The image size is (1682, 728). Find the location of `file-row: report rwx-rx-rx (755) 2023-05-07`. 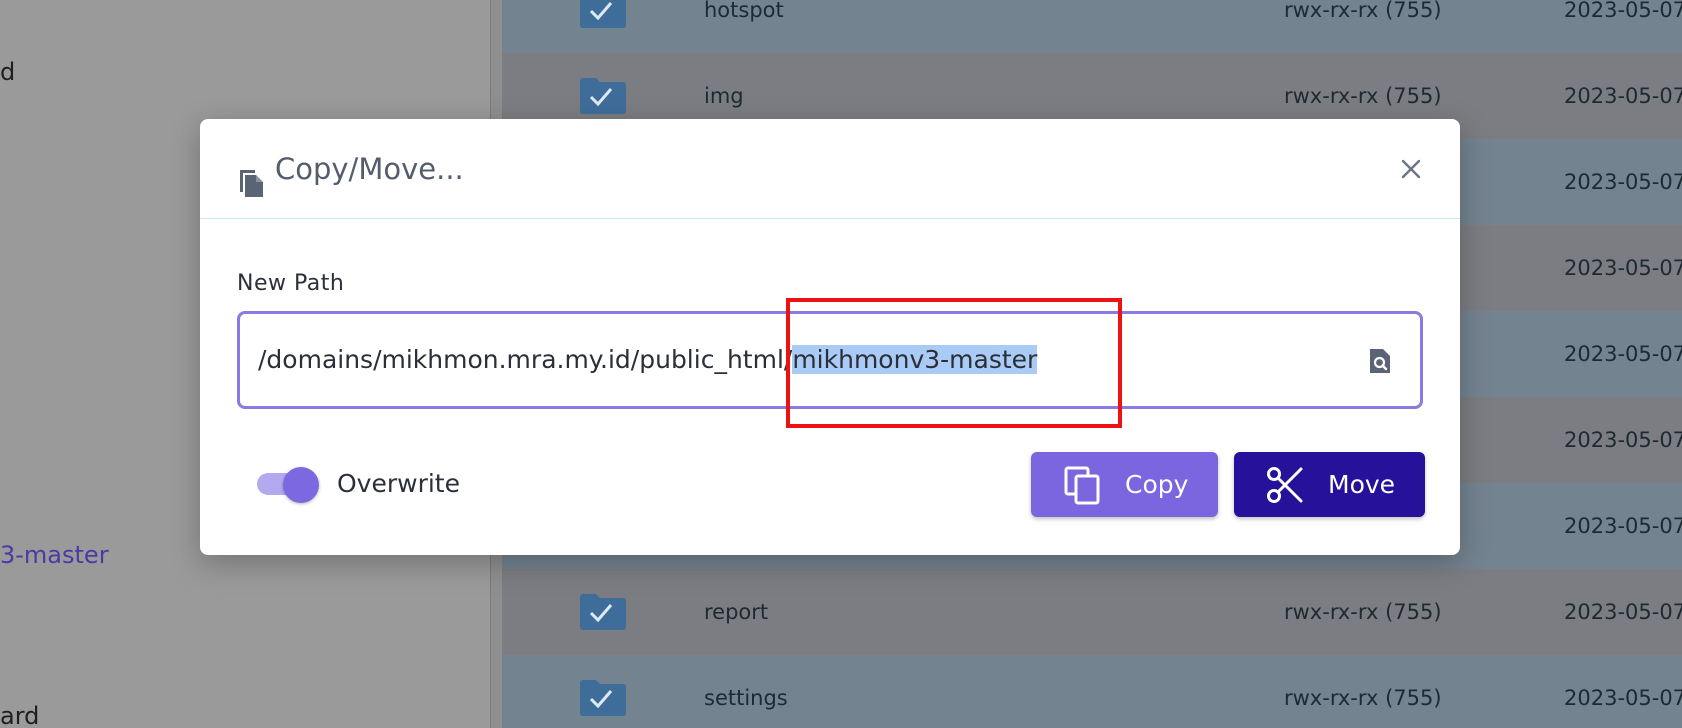

file-row: report rwx-rx-rx (755) 2023-05-07 is located at coordinates (1092, 612).